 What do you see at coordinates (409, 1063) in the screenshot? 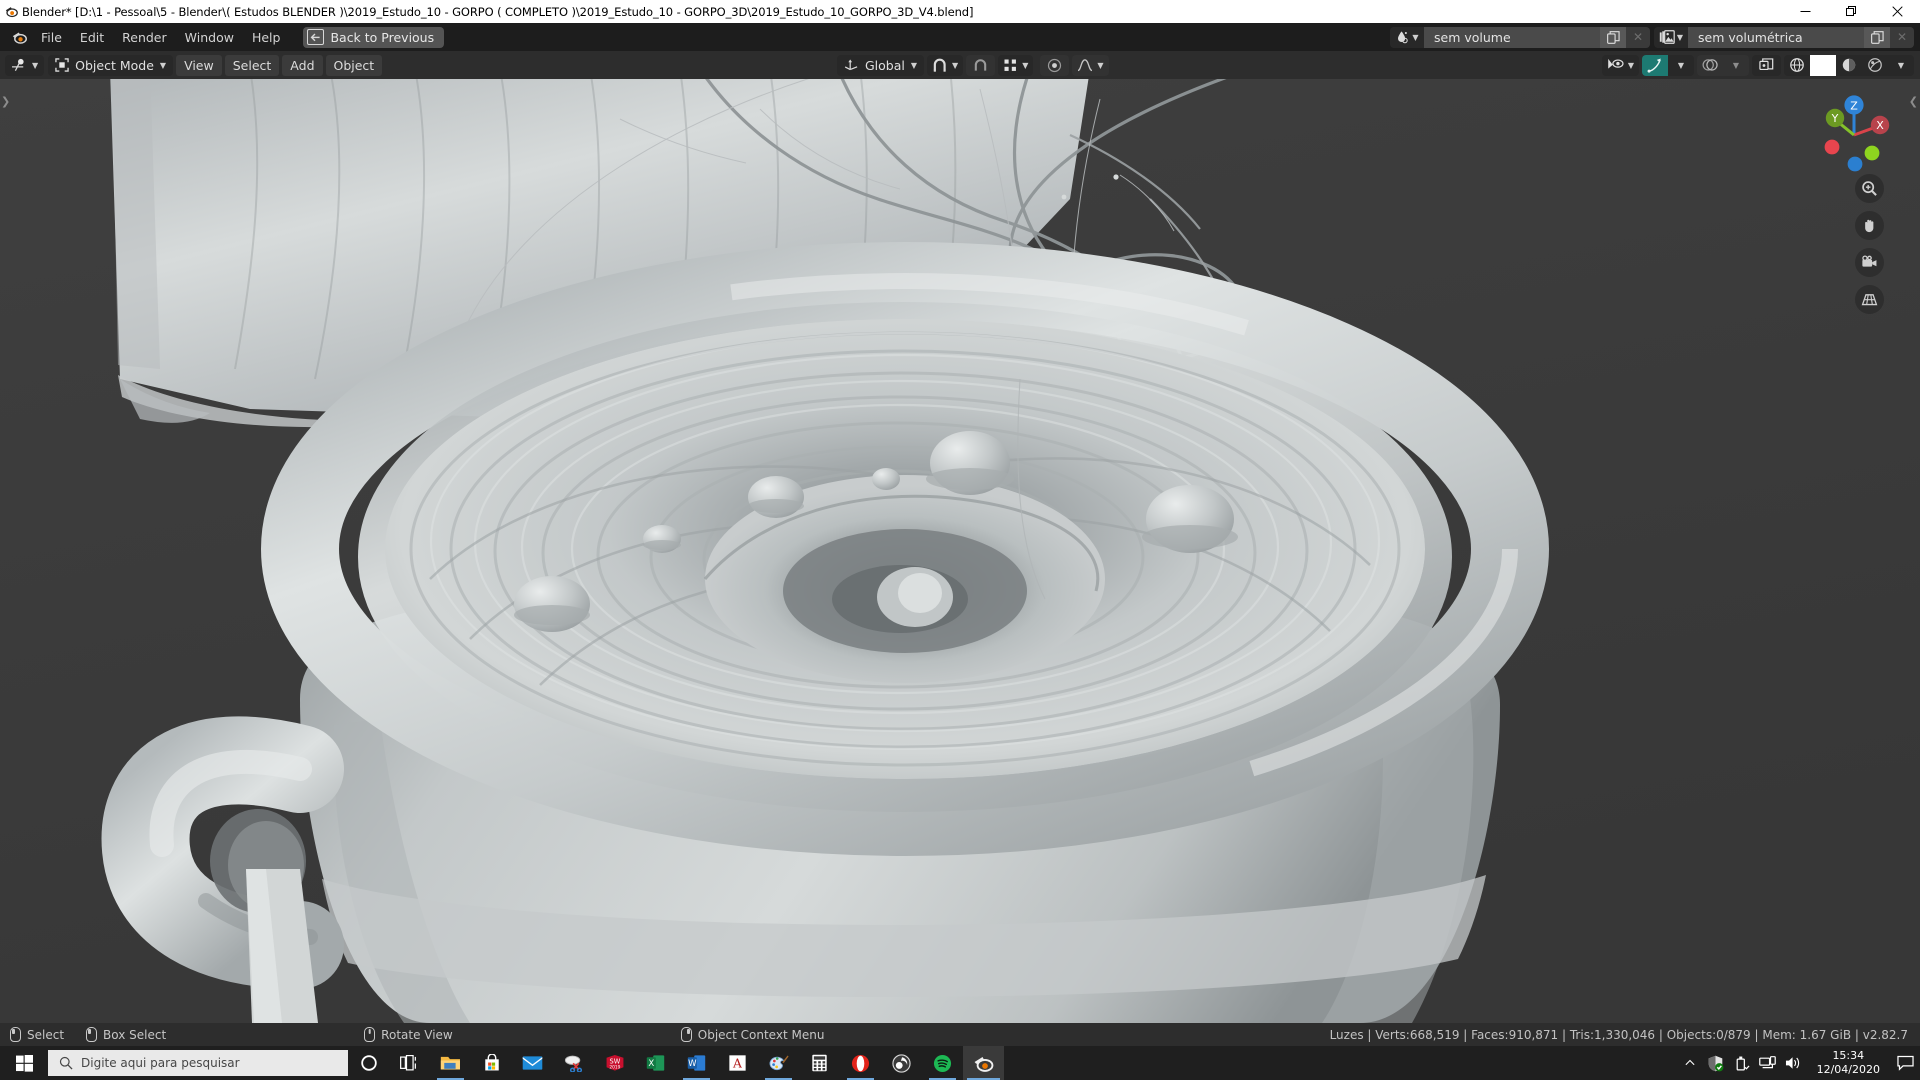
I see `task-view-icon` at bounding box center [409, 1063].